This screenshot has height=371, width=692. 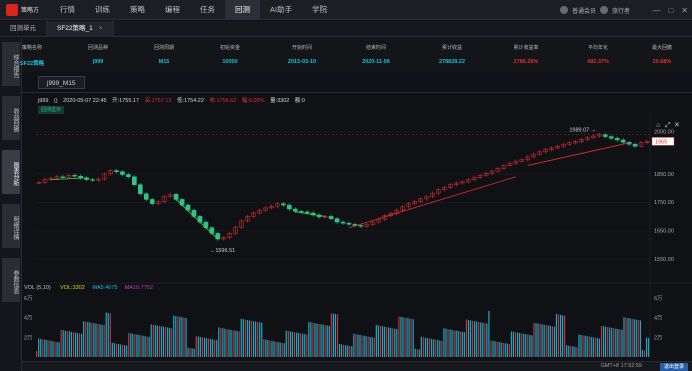 I want to click on minimize-icon: —, so click(x=656, y=10).